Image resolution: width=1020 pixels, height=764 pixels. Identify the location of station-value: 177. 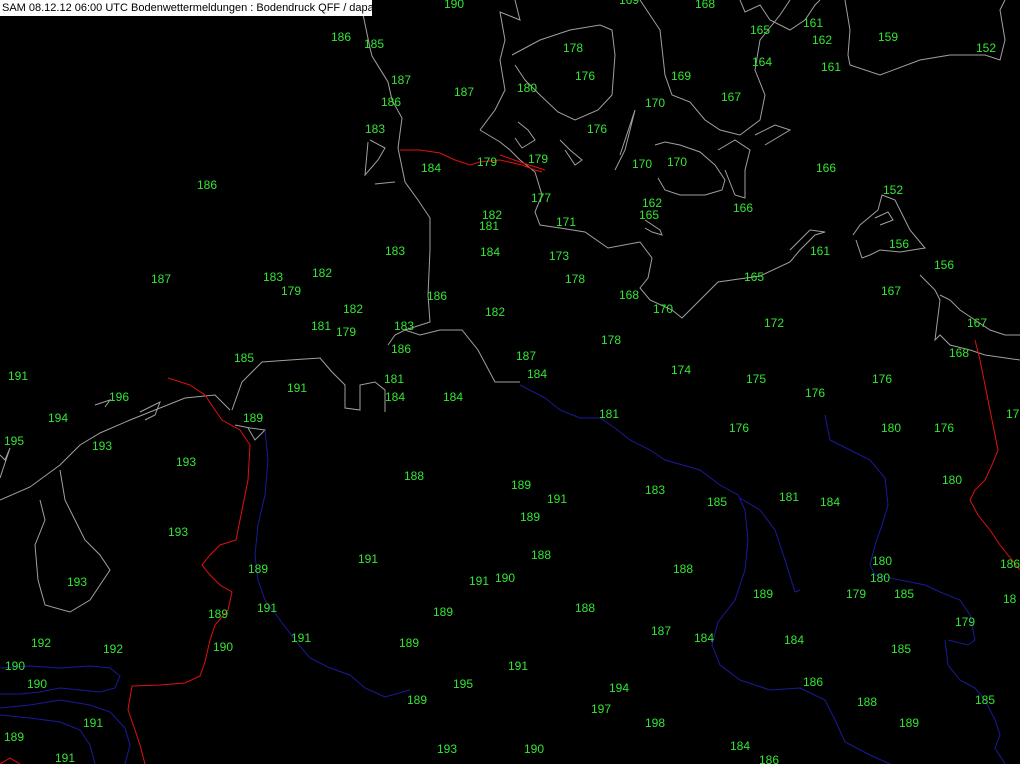
(541, 198).